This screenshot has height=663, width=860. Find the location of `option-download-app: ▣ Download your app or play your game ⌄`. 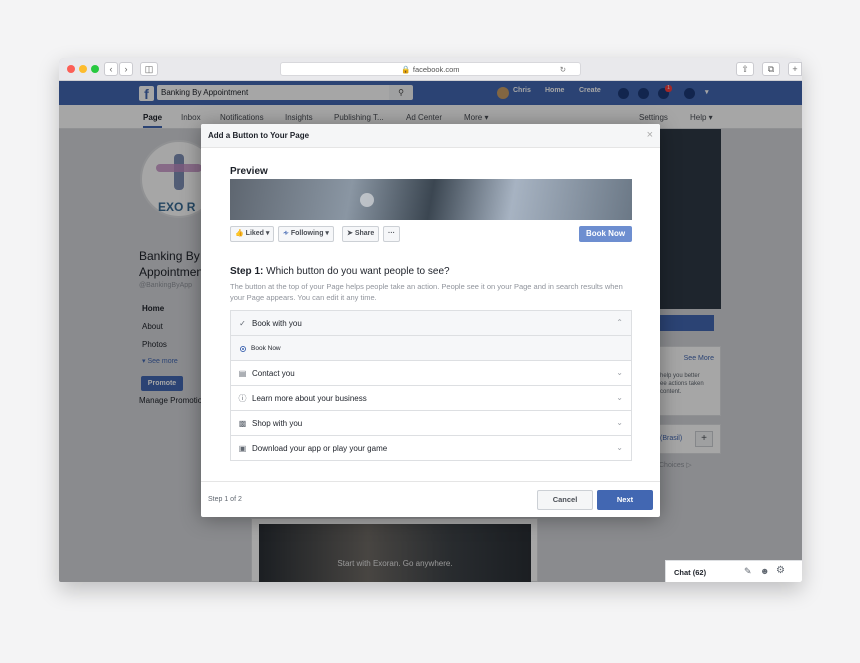

option-download-app: ▣ Download your app or play your game ⌄ is located at coordinates (431, 448).